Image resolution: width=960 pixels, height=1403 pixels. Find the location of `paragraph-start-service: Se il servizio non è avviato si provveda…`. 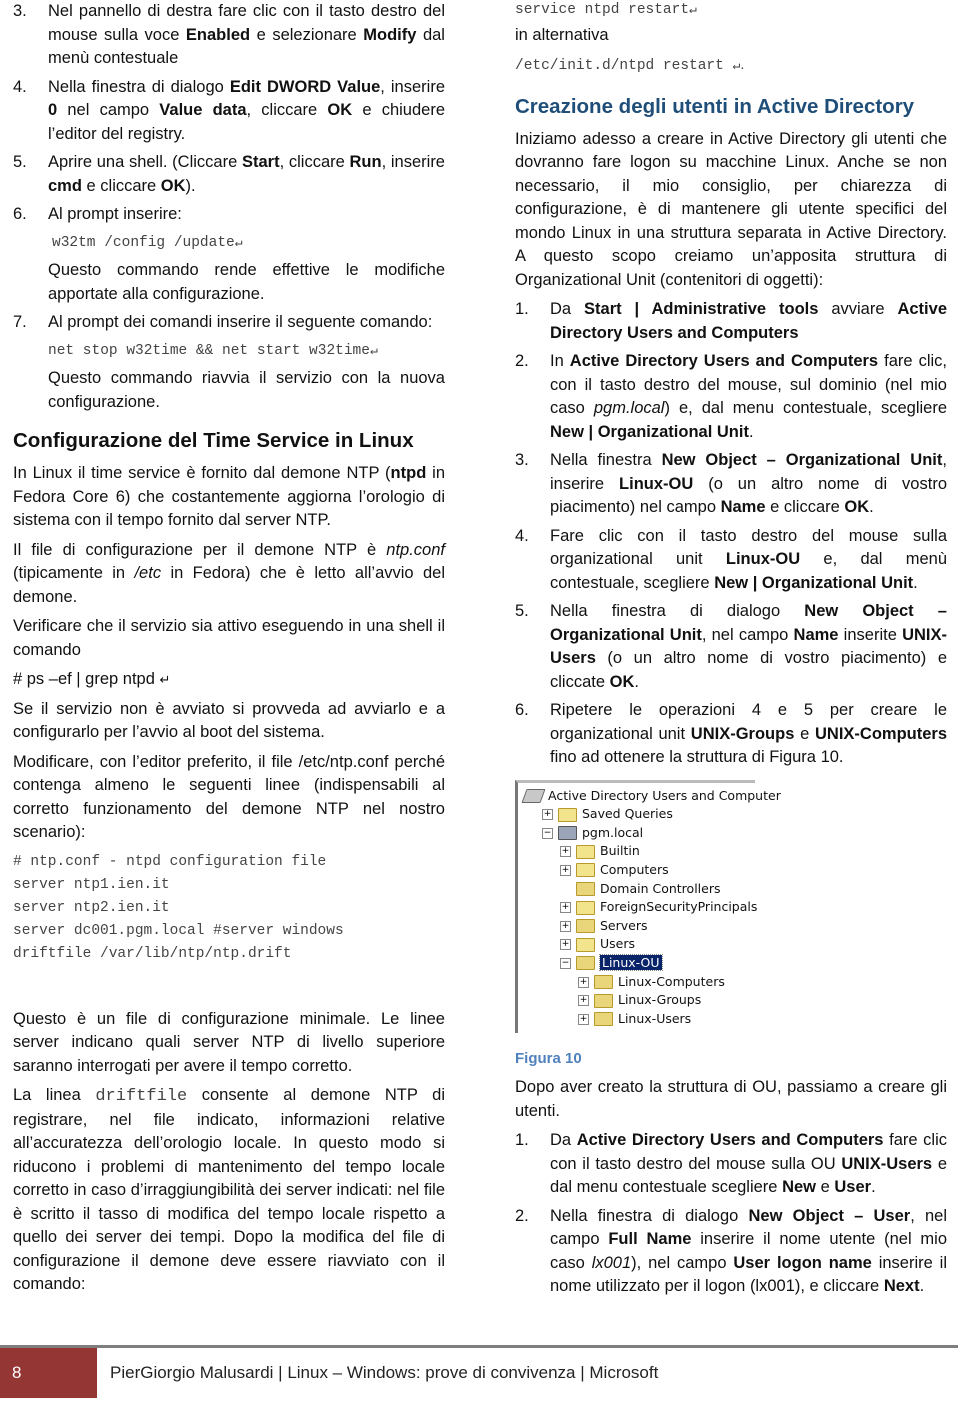

paragraph-start-service: Se il servizio non è avviato si provveda… is located at coordinates (229, 720).